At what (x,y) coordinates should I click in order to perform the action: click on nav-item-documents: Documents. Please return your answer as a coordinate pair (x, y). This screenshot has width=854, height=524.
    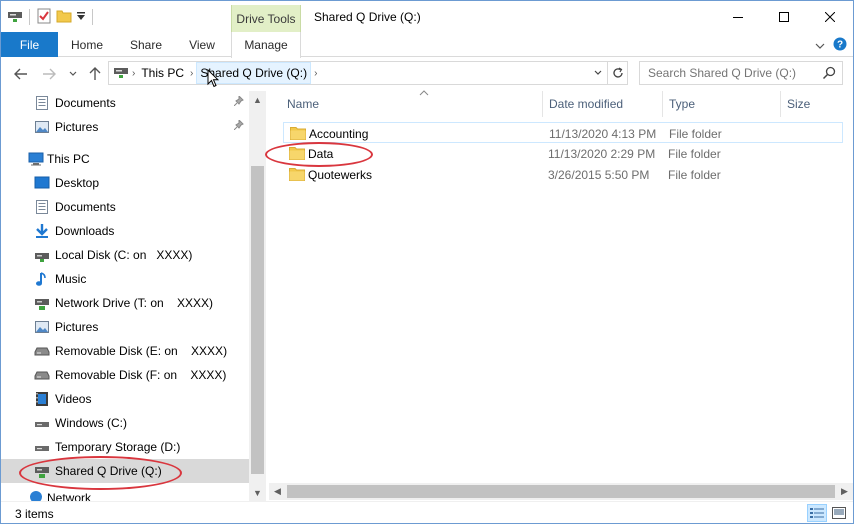
    Looking at the image, I should click on (125, 207).